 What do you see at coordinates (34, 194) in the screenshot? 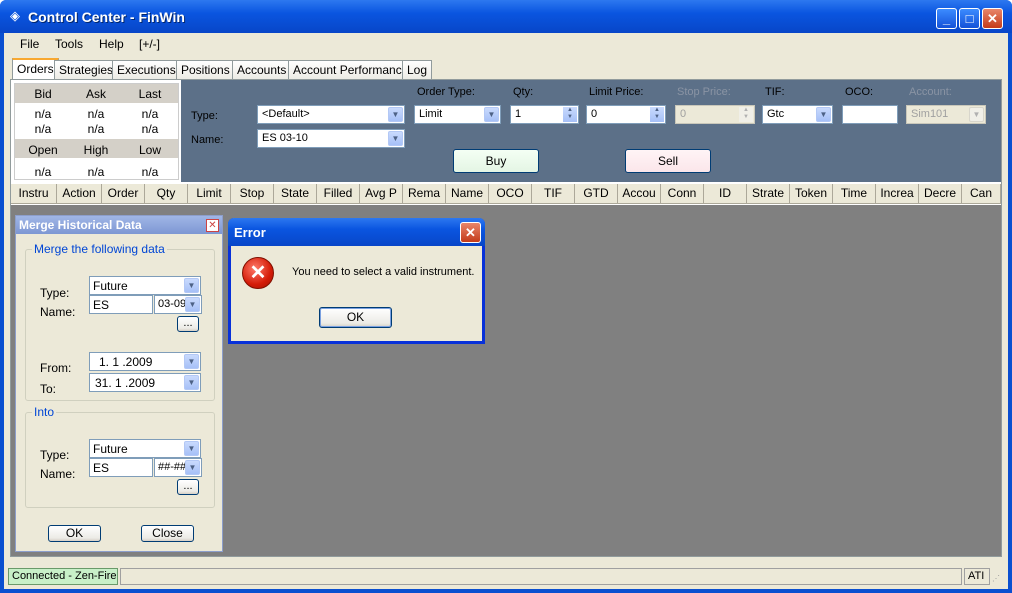
I see `col-instrument: Instru` at bounding box center [34, 194].